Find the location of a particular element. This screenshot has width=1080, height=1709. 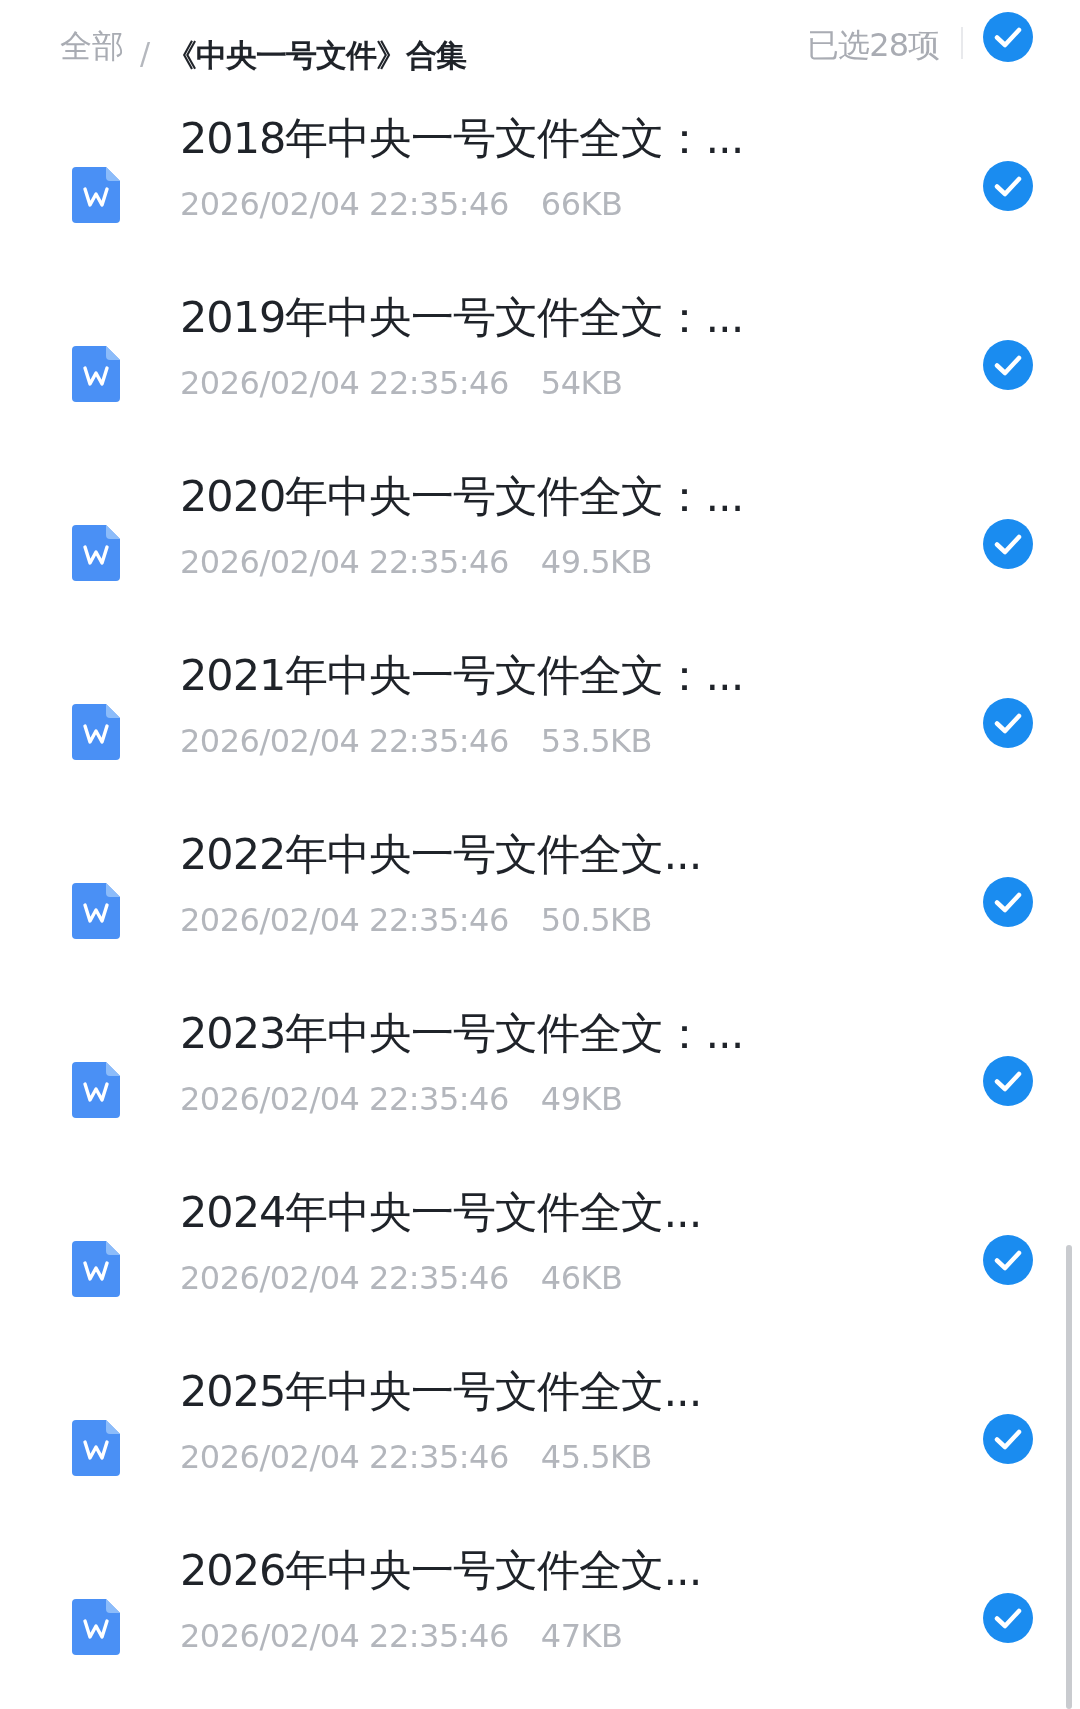

file-size: 45.5KB is located at coordinates (596, 1457).